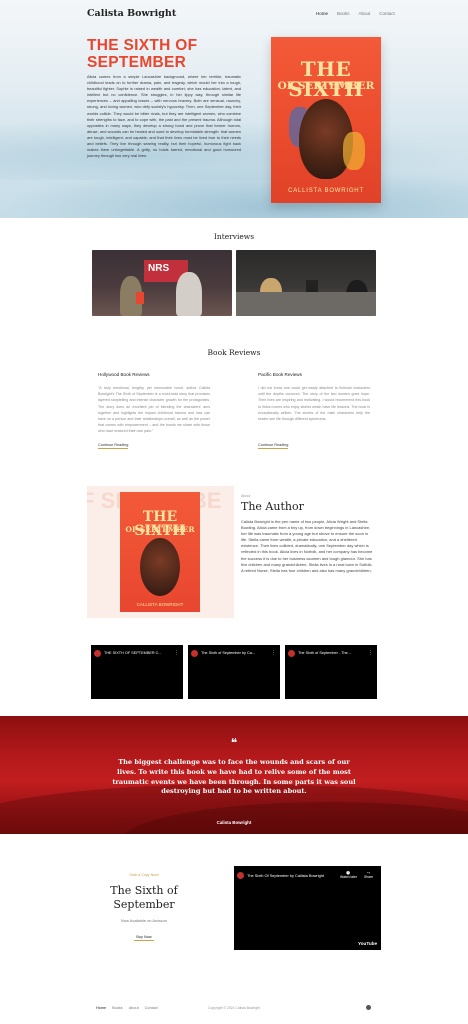  What do you see at coordinates (234, 236) in the screenshot?
I see `interviews-title: Interviews` at bounding box center [234, 236].